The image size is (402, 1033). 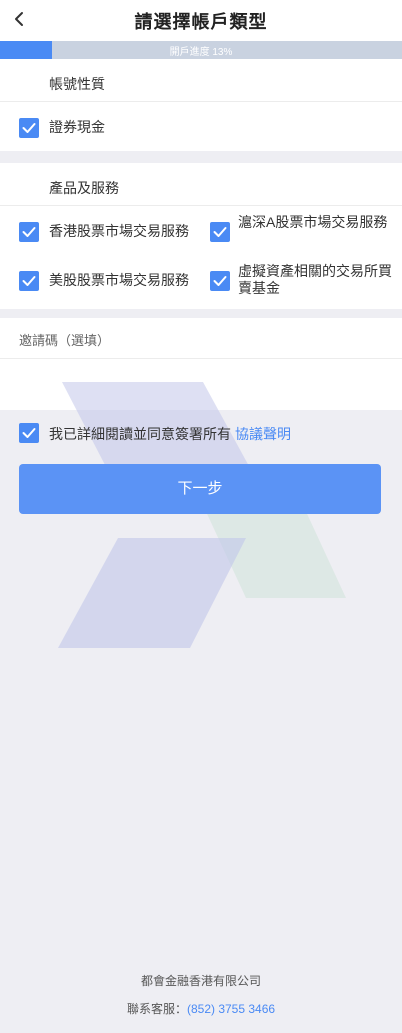 What do you see at coordinates (201, 105) in the screenshot?
I see `account-nature-section: 帳號性質 證券現金` at bounding box center [201, 105].